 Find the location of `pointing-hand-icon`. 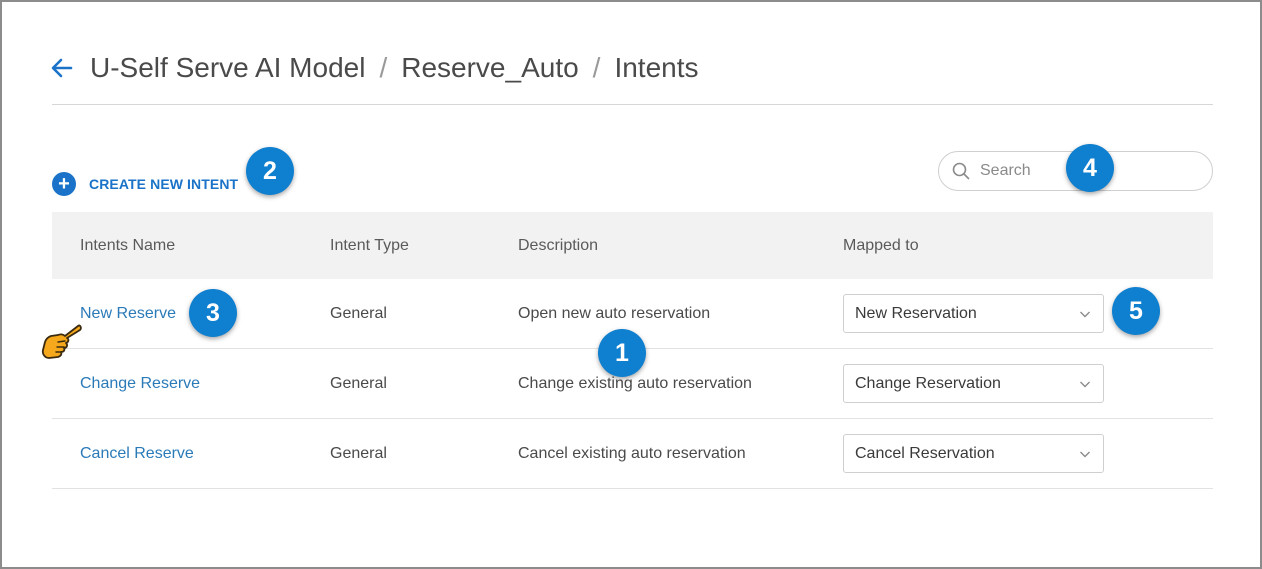

pointing-hand-icon is located at coordinates (61, 341).